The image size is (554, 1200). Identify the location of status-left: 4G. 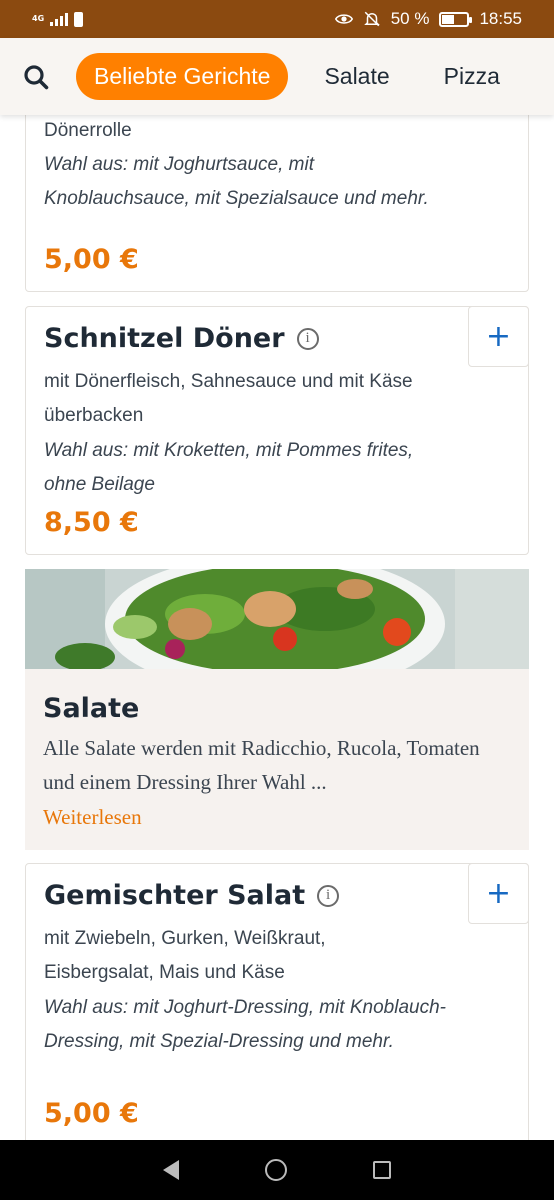
(58, 19).